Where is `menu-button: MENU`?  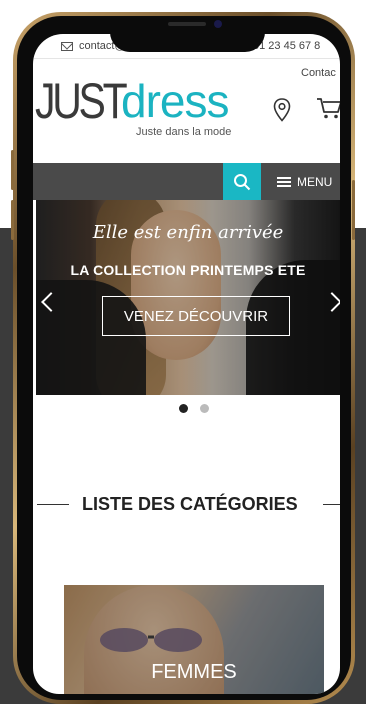
menu-button: MENU is located at coordinates (308, 181).